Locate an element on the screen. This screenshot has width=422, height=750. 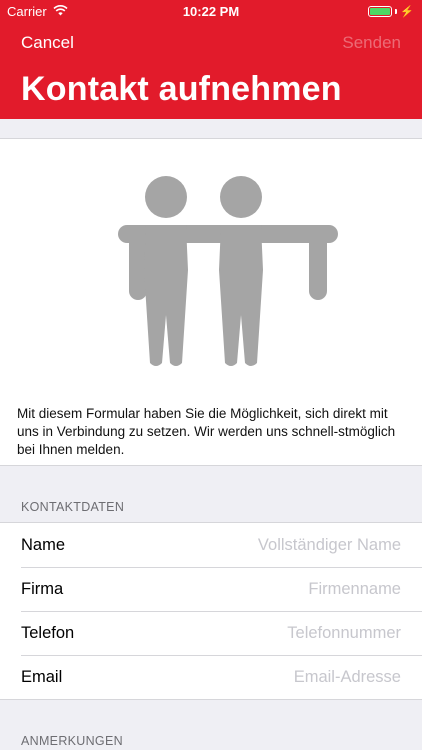
name-row: Name is located at coordinates (211, 545).